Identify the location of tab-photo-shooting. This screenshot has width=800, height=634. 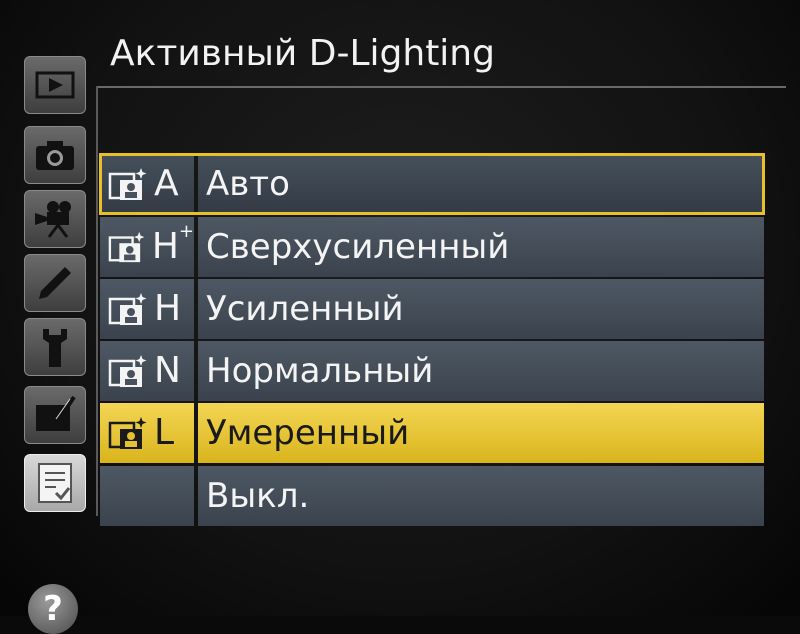
(55, 155).